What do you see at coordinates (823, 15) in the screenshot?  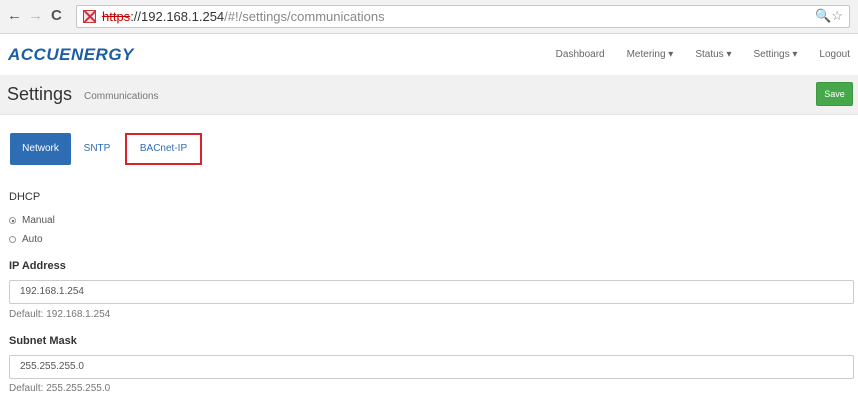 I see `magnifier-icon: 🔍` at bounding box center [823, 15].